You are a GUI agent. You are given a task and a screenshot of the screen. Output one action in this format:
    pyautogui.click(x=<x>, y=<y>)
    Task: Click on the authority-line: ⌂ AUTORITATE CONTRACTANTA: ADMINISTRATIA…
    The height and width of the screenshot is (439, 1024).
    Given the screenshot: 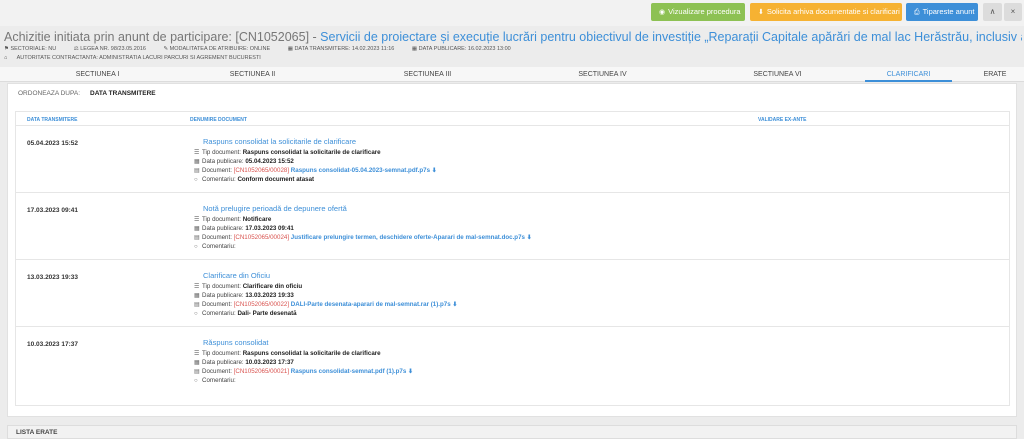 What is the action you would take?
    pyautogui.click(x=132, y=58)
    